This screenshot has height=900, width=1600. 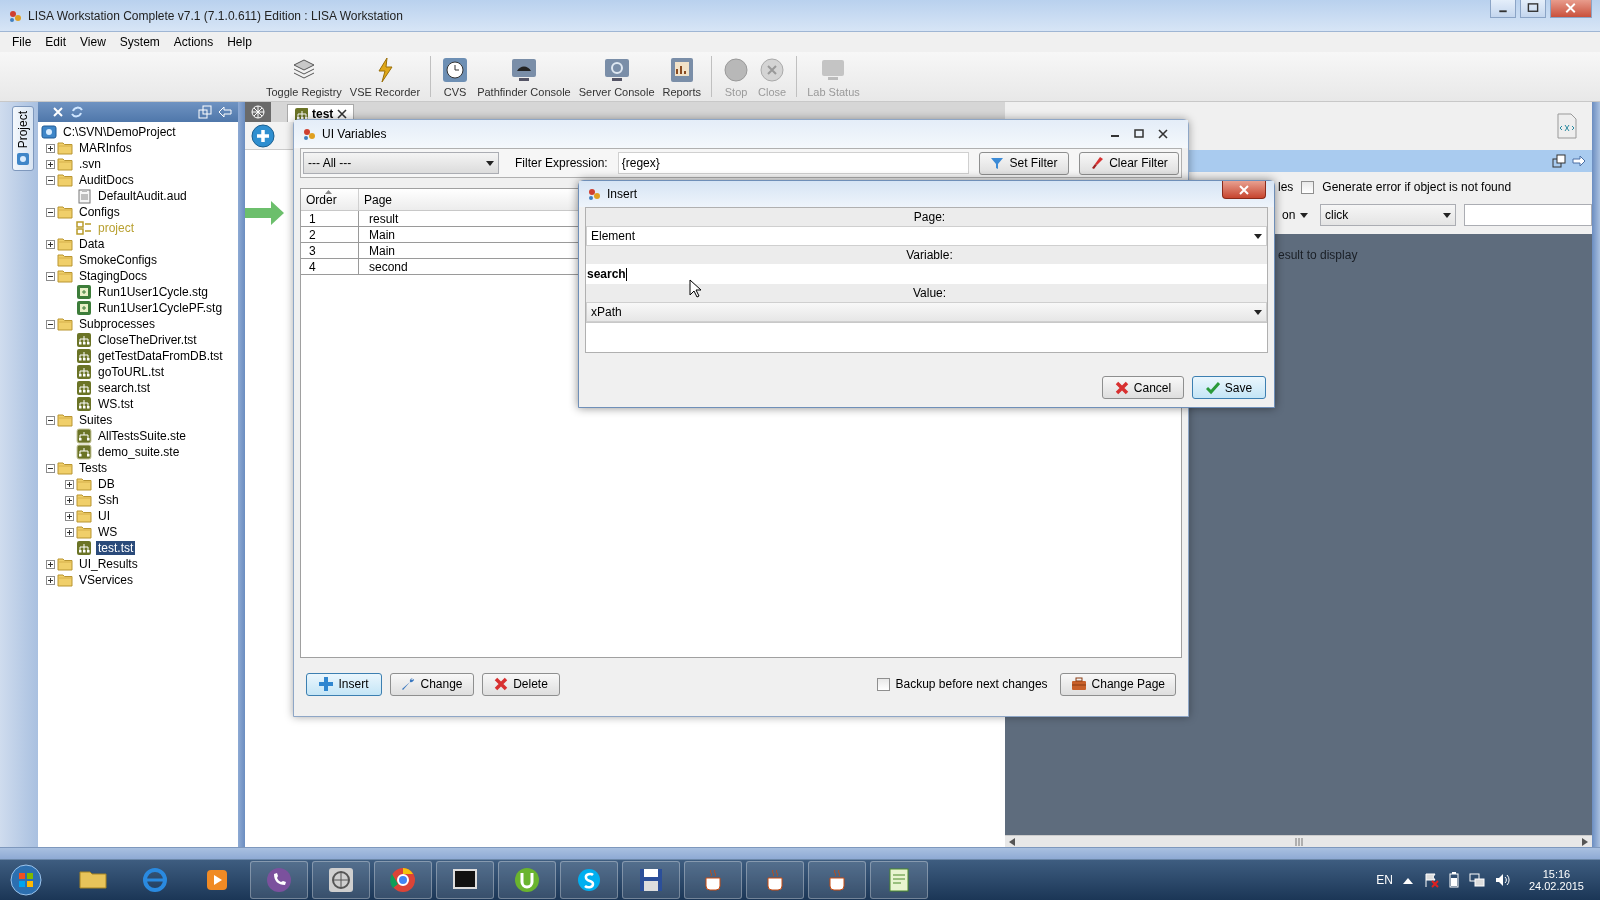 What do you see at coordinates (139, 42) in the screenshot?
I see `menu-item: System` at bounding box center [139, 42].